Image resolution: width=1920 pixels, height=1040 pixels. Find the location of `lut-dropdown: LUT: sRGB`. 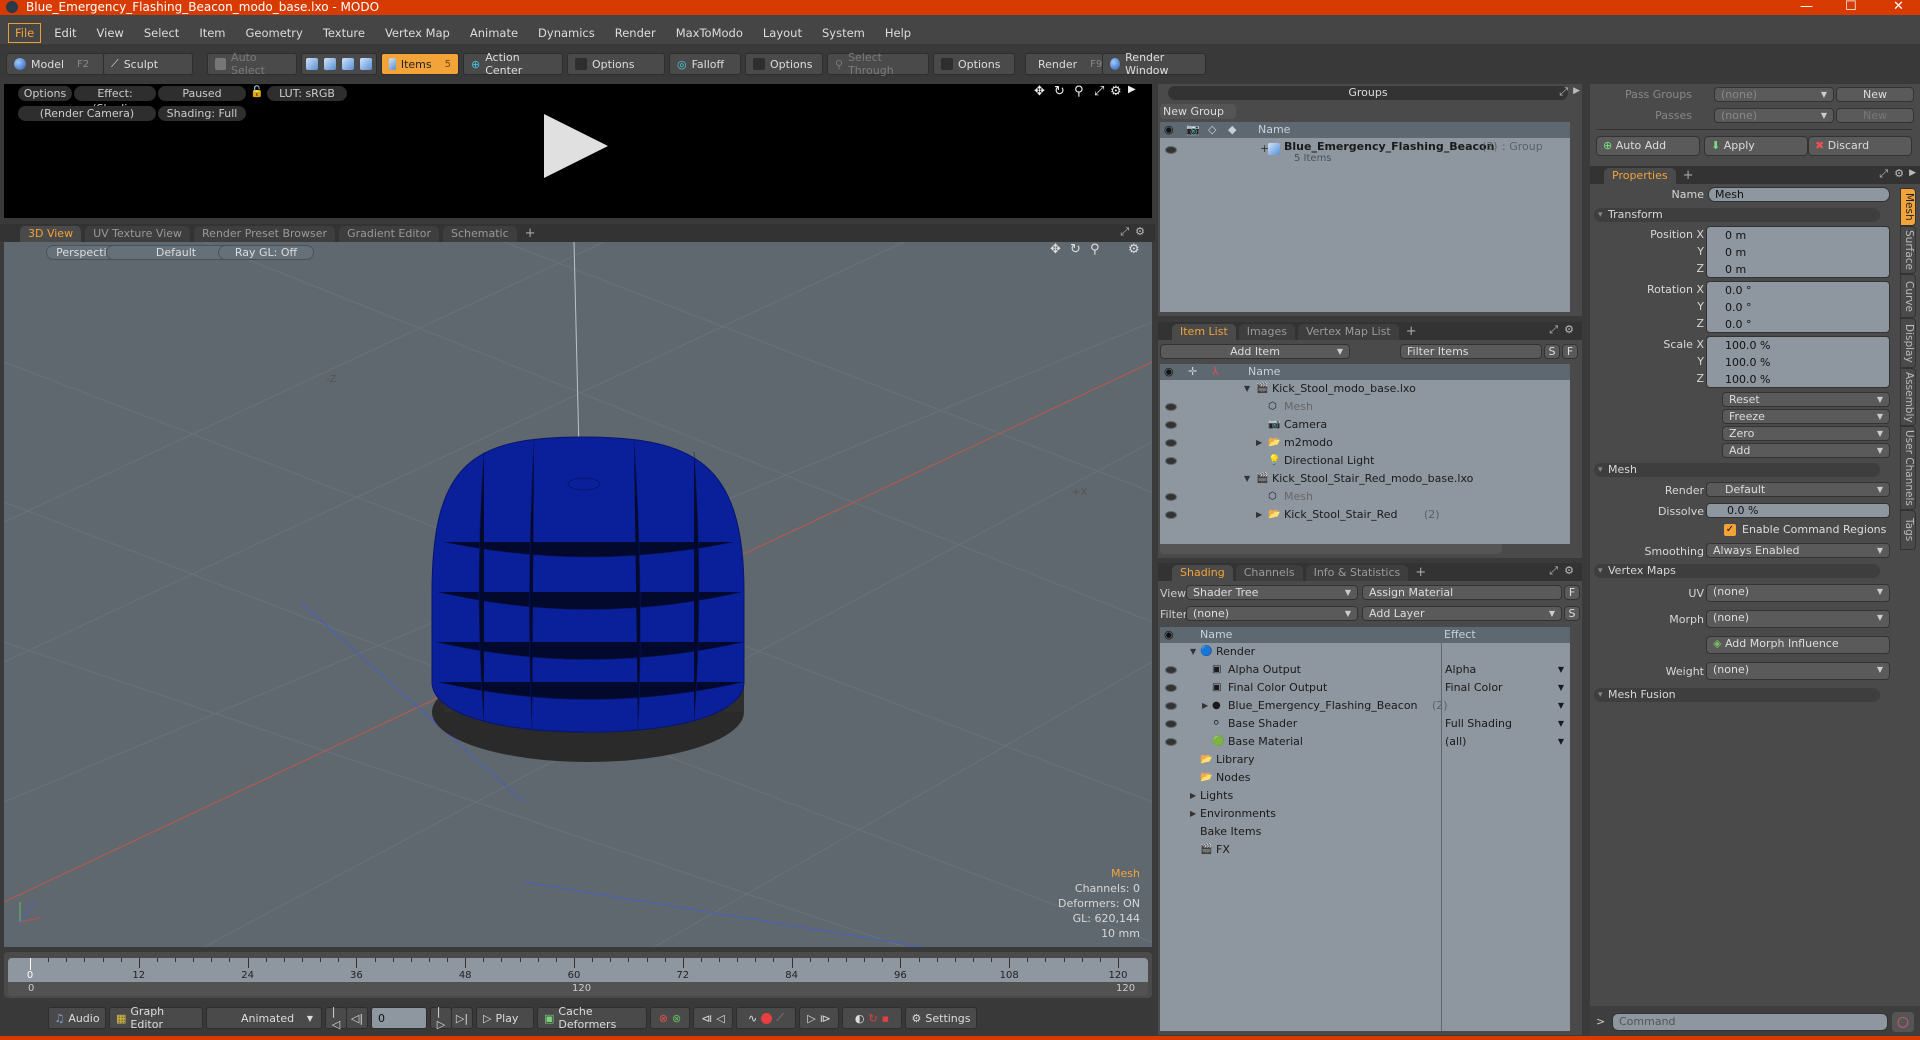

lut-dropdown: LUT: sRGB is located at coordinates (307, 93).